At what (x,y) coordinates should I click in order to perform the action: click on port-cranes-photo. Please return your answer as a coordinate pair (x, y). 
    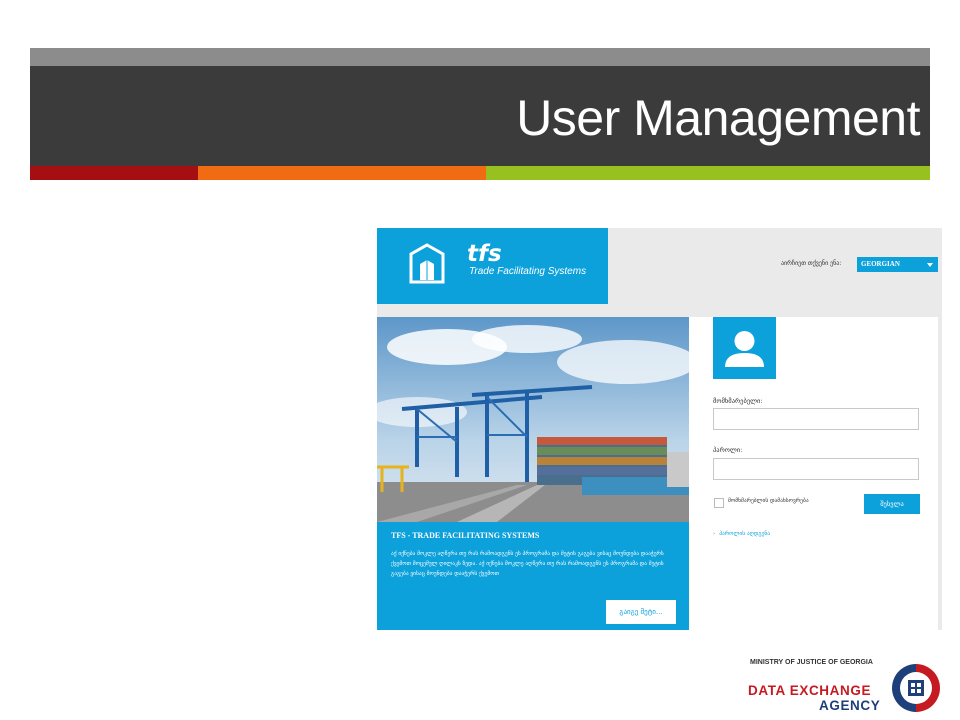
    Looking at the image, I should click on (533, 419).